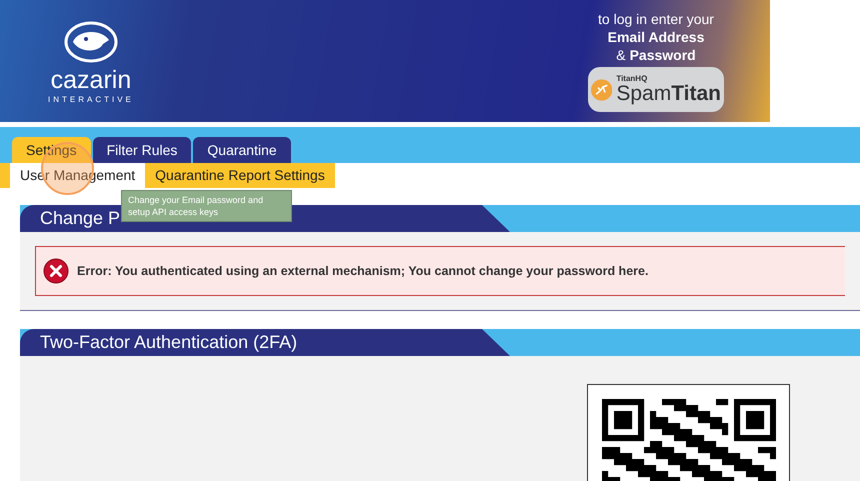  Describe the element at coordinates (91, 80) in the screenshot. I see `brand-name: cazarin` at that location.